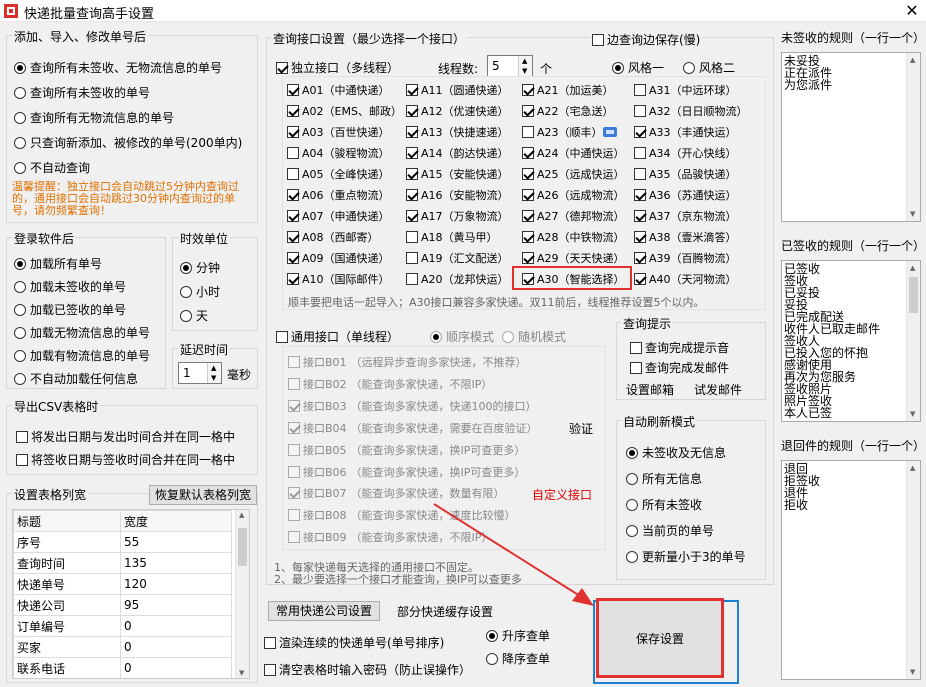 Image resolution: width=926 pixels, height=687 pixels. Describe the element at coordinates (676, 452) in the screenshot. I see `auto-refresh-radio: 未签收及无信息` at that location.